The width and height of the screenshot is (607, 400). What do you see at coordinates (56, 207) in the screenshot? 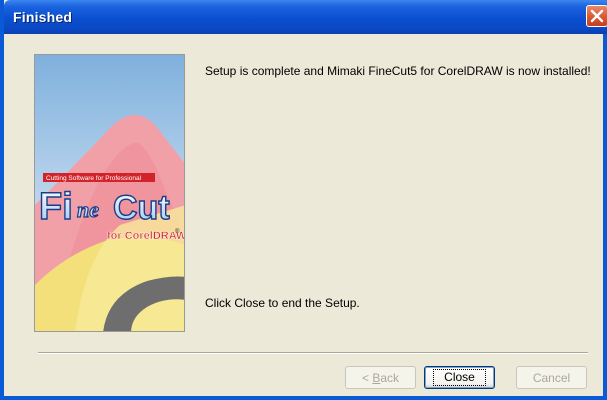
I see `logo-fi: Fi` at bounding box center [56, 207].